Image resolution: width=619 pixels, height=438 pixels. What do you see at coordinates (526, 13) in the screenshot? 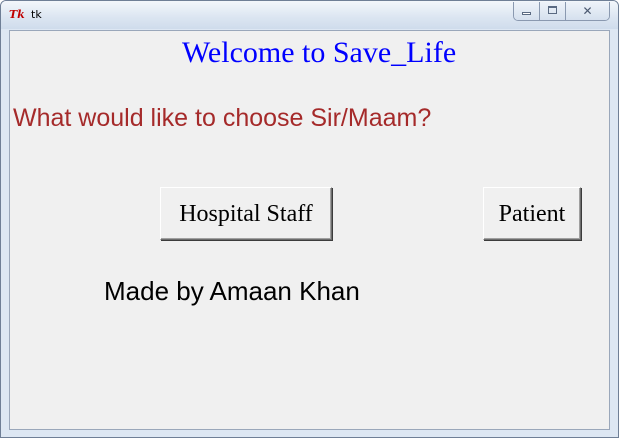
I see `minimize-icon` at bounding box center [526, 13].